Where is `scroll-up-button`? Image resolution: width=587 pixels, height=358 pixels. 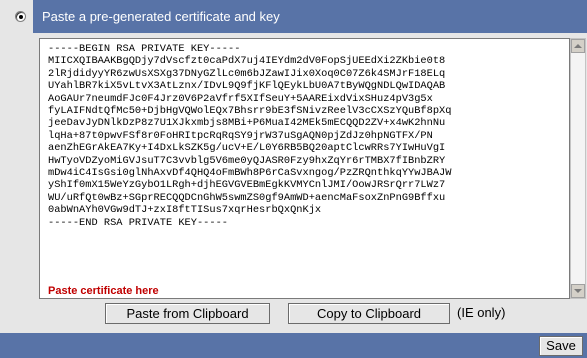
scroll-up-button is located at coordinates (578, 46).